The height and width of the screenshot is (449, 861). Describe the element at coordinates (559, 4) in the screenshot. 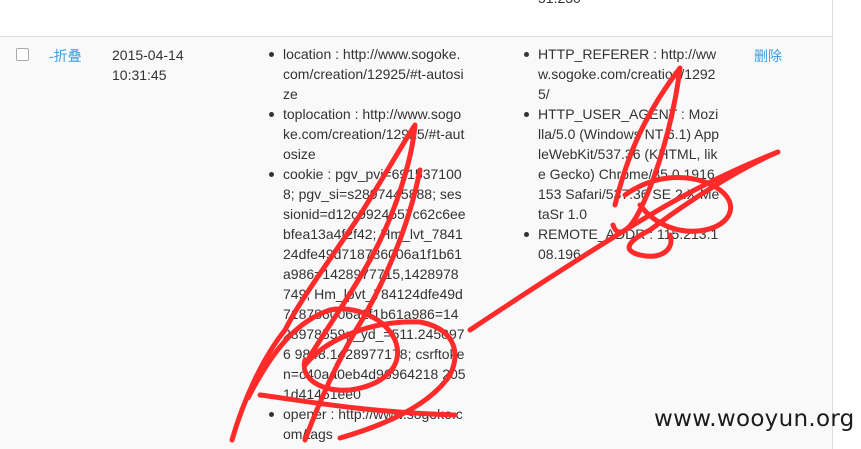

I see `previous-remote-addr-tail: 51.230` at that location.